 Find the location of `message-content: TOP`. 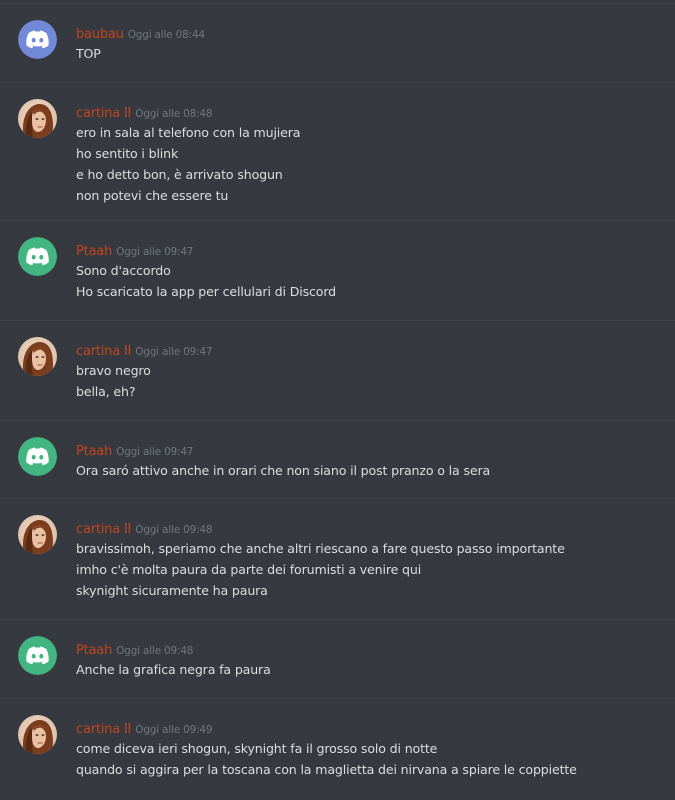

message-content: TOP is located at coordinates (88, 53).